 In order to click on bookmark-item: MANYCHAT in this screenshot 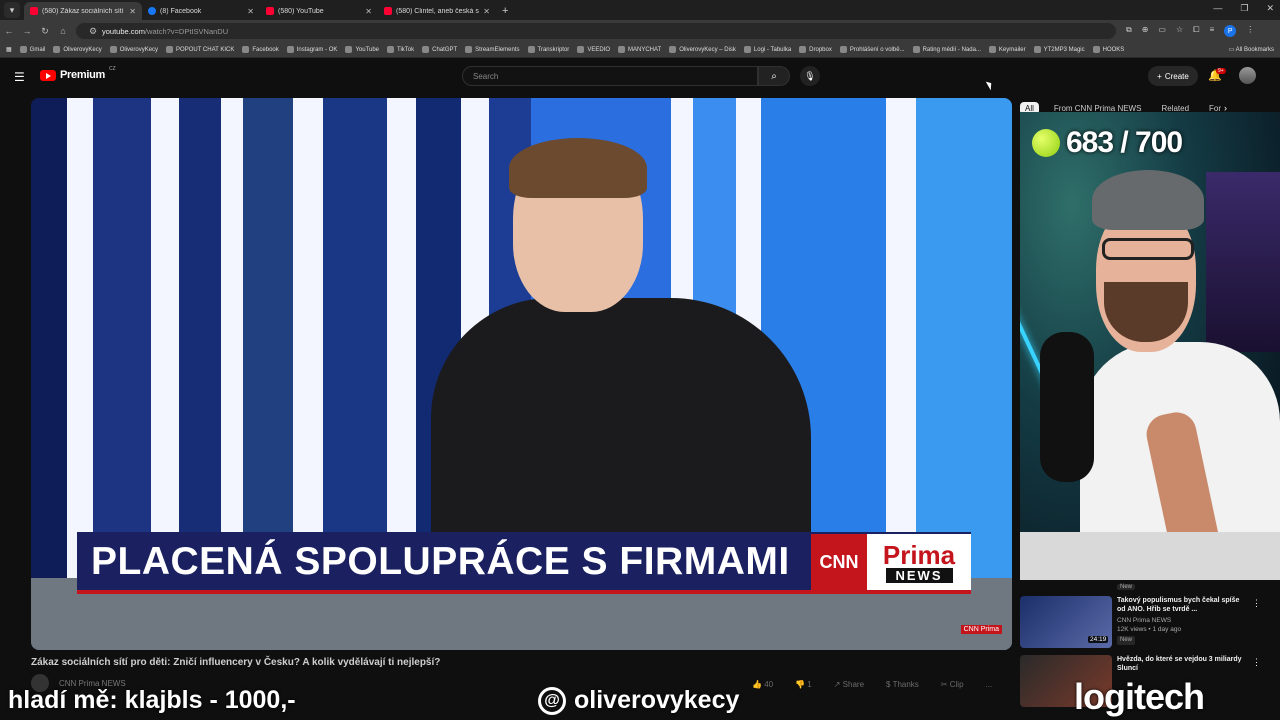, I will do `click(639, 49)`.